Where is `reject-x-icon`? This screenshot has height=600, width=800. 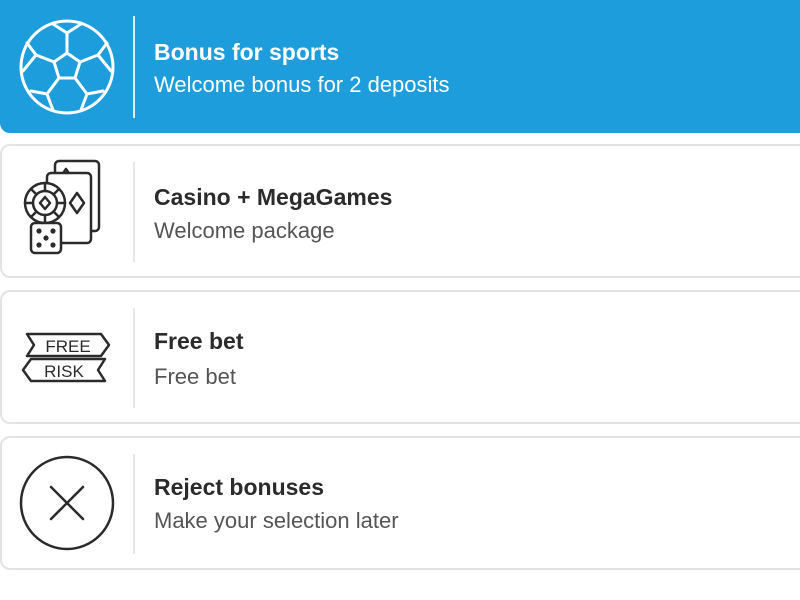
reject-x-icon is located at coordinates (67, 503).